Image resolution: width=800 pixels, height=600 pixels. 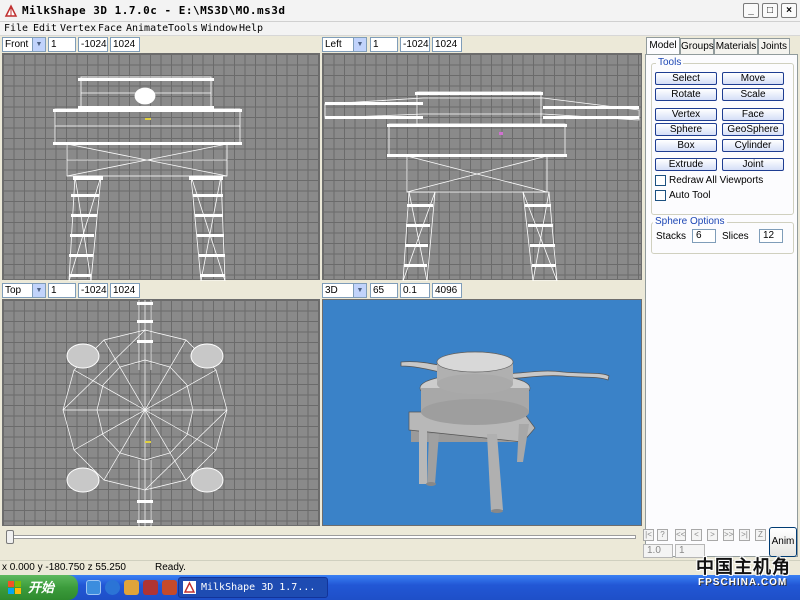 I want to click on geosphere-tool-button: GeoSphere, so click(x=753, y=129).